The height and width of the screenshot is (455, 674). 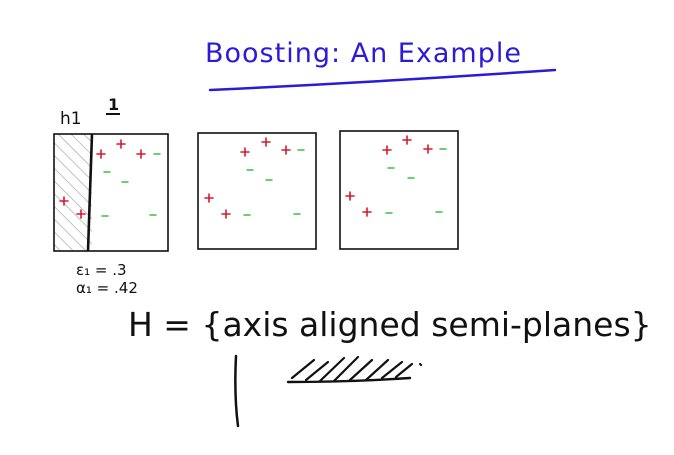 I want to click on vertical-stroke, so click(x=237, y=391).